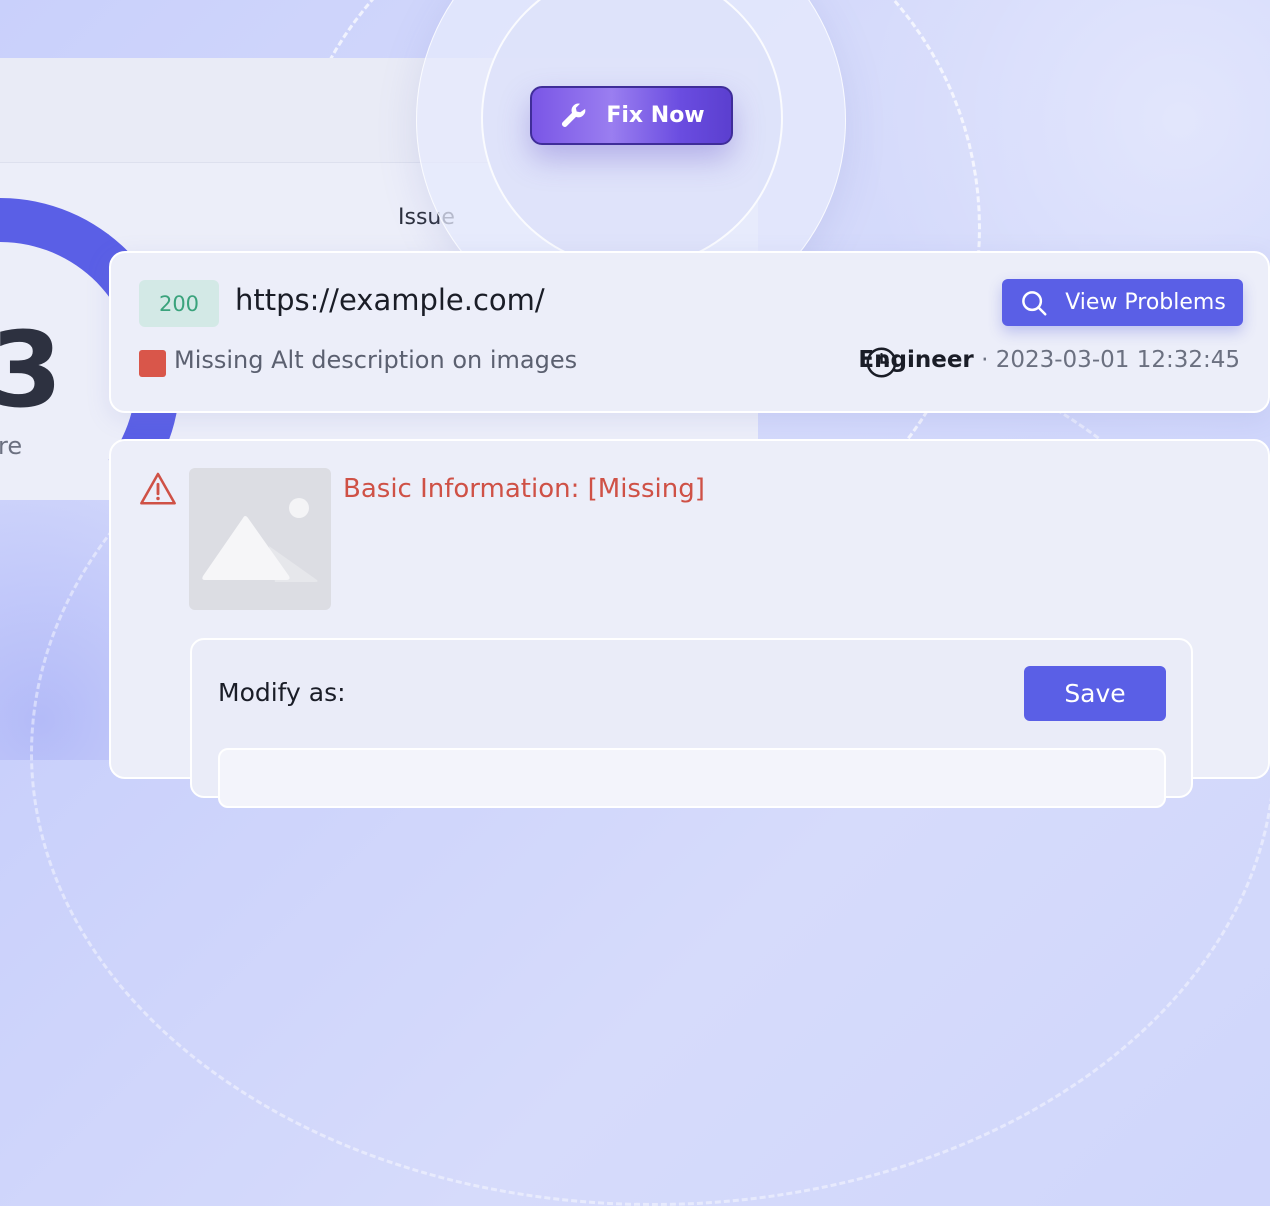 This screenshot has height=1206, width=1270. Describe the element at coordinates (11, 446) in the screenshot. I see `score-label: re` at that location.